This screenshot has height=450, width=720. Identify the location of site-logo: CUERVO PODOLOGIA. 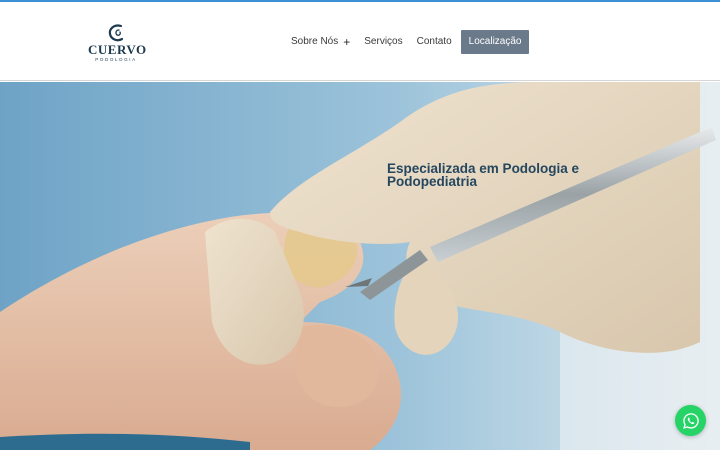
(117, 44).